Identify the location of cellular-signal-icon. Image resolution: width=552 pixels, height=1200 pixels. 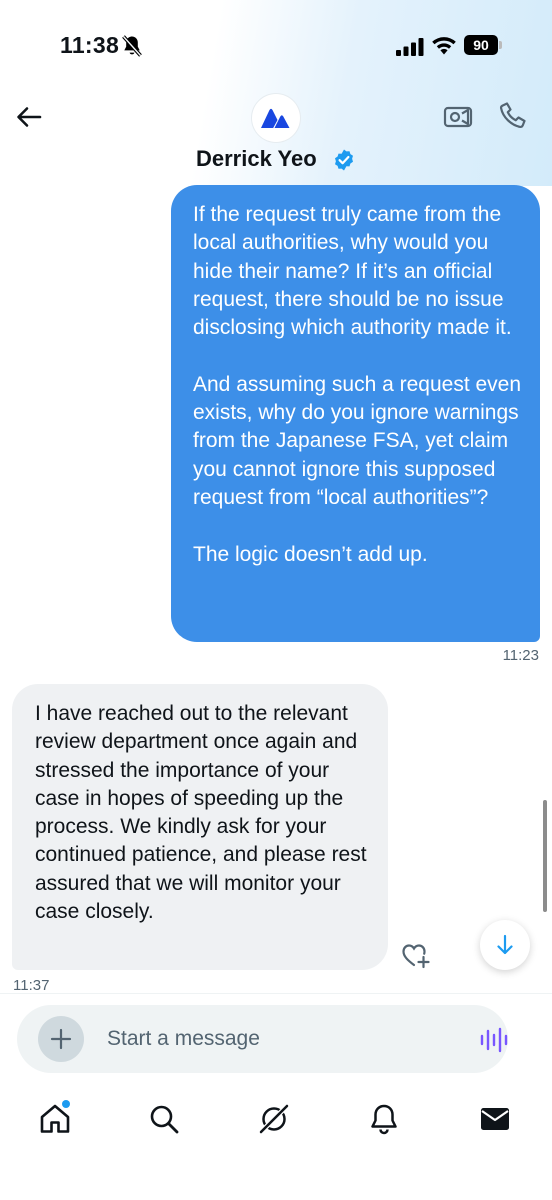
(410, 47).